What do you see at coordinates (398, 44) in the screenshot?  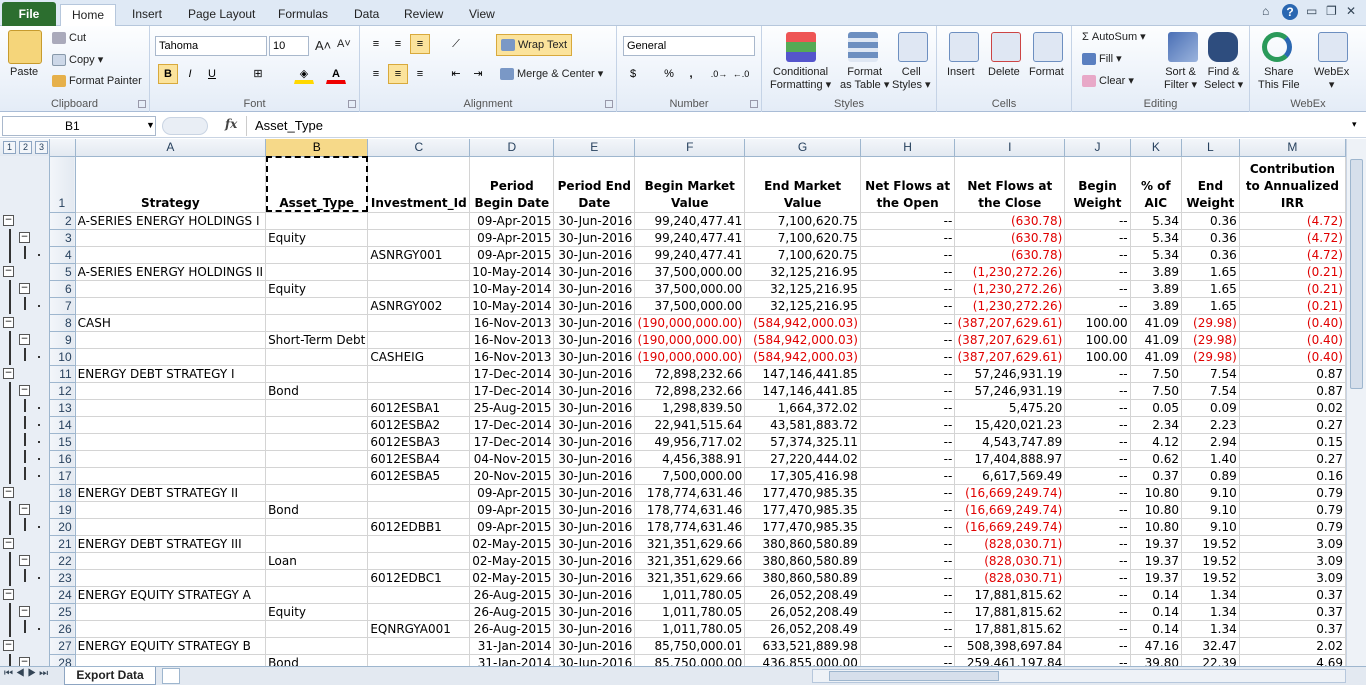 I see `align-middle-icon: ≡` at bounding box center [398, 44].